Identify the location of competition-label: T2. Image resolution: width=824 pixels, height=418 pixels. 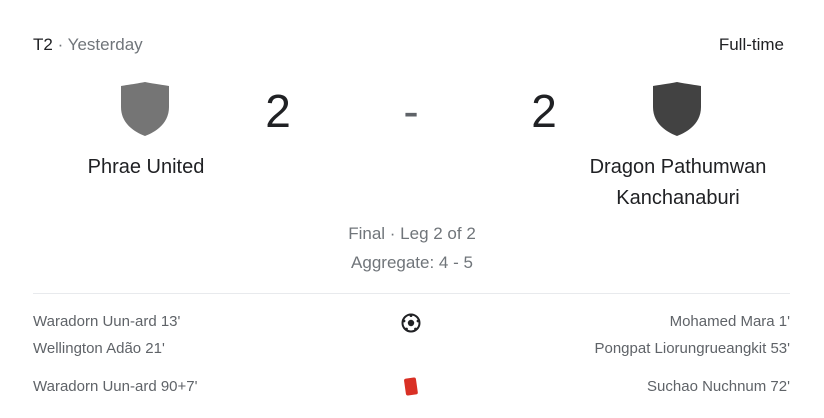
(43, 44).